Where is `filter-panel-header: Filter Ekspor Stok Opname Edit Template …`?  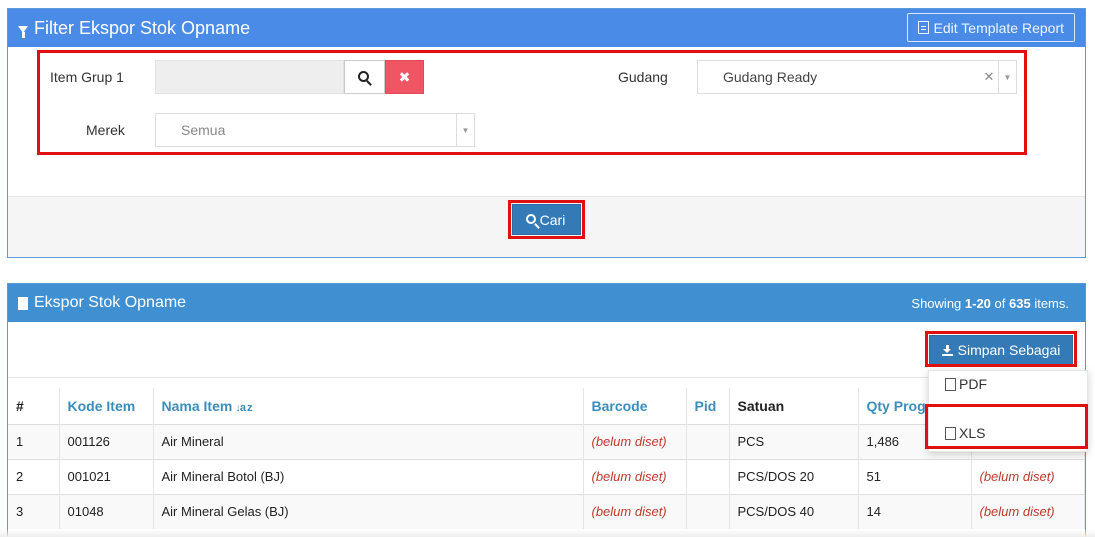 filter-panel-header: Filter Ekspor Stok Opname Edit Template … is located at coordinates (546, 28).